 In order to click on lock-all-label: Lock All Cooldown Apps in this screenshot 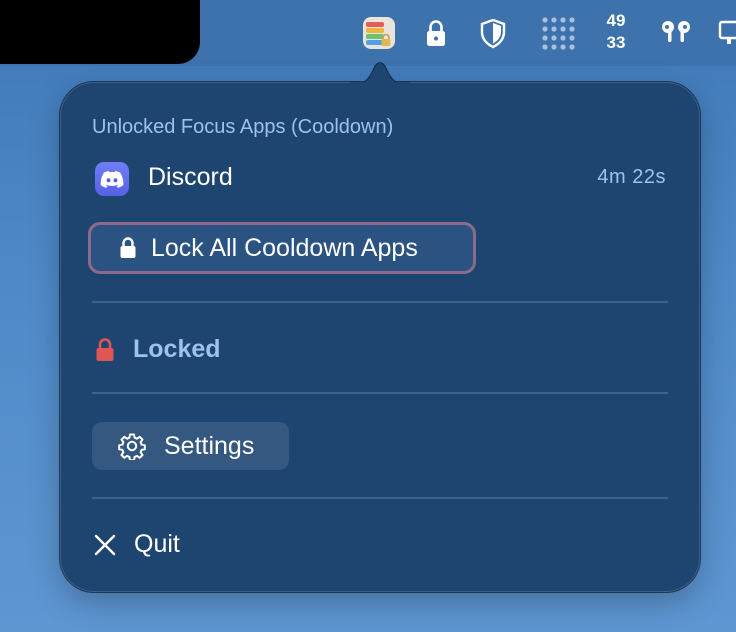, I will do `click(284, 247)`.